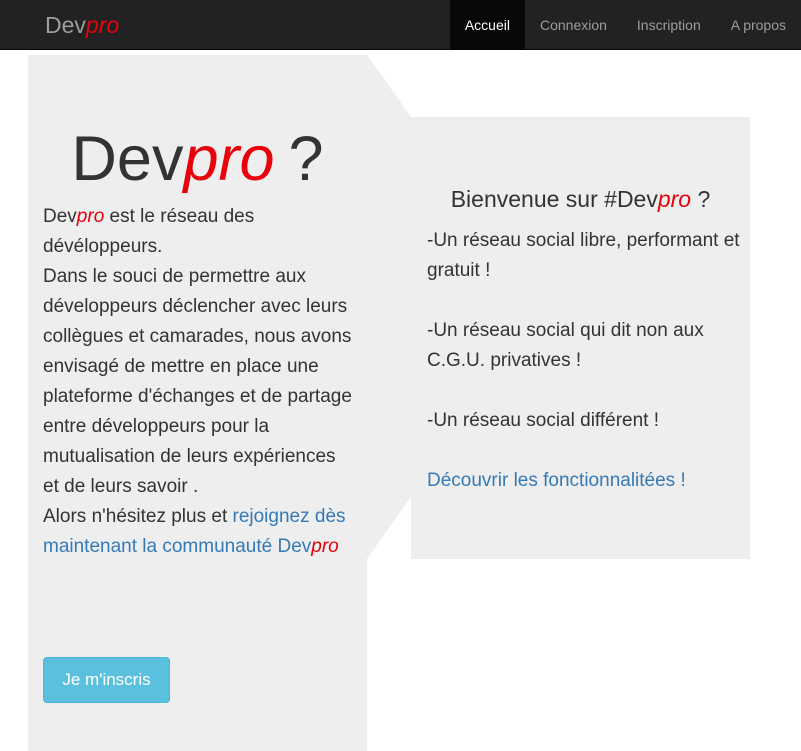  What do you see at coordinates (554, 199) in the screenshot?
I see `welcome-prefix: Bienvenue sur #Dev` at bounding box center [554, 199].